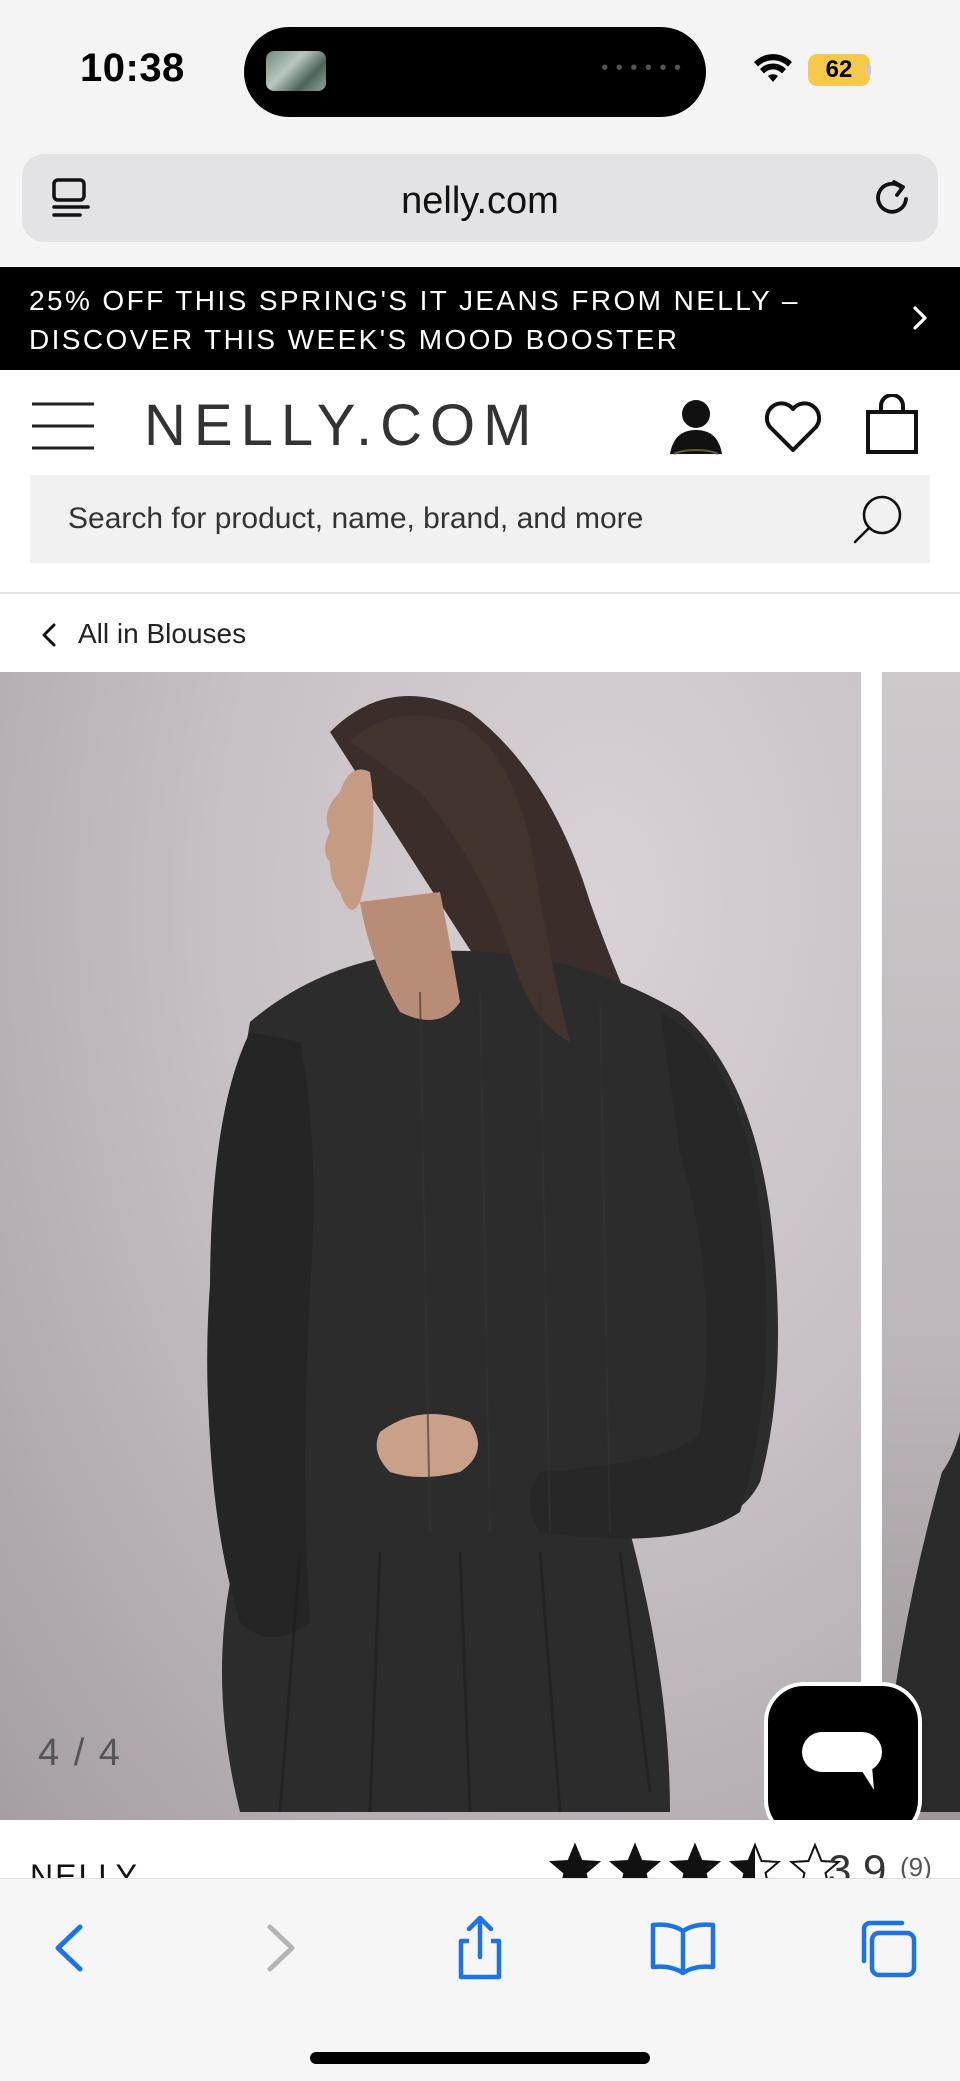  What do you see at coordinates (162, 633) in the screenshot?
I see `breadcrumb-label: All in Blouses` at bounding box center [162, 633].